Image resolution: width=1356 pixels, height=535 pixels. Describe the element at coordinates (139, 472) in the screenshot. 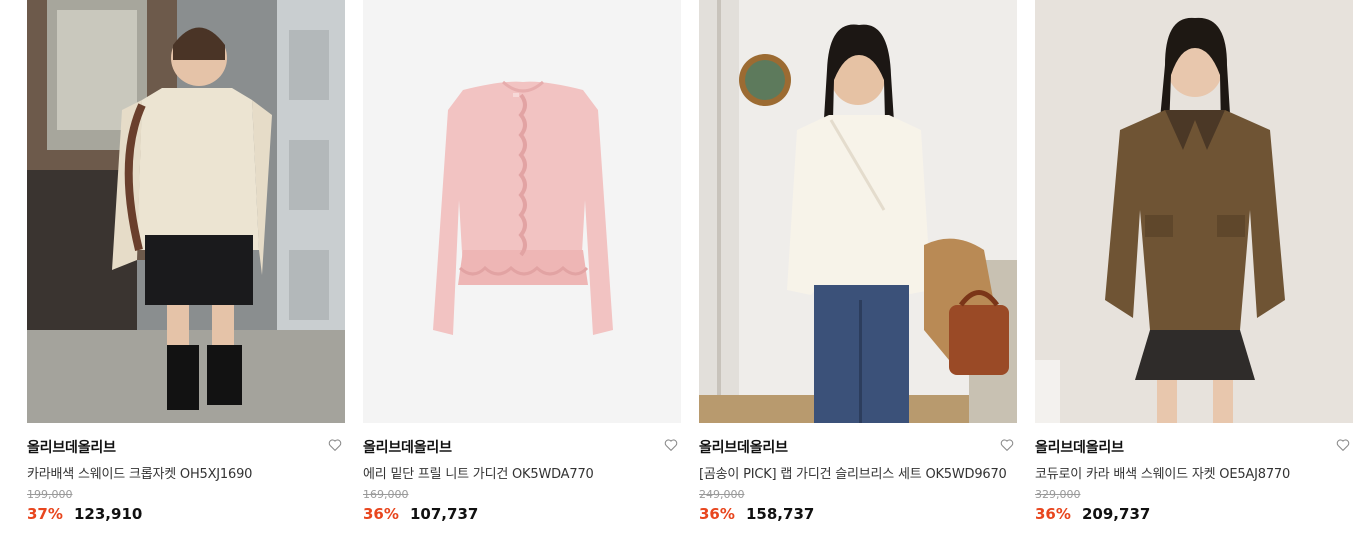

I see `product-name: 카라배색 스웨이드 크롭자켓 OH5XJ1690` at that location.